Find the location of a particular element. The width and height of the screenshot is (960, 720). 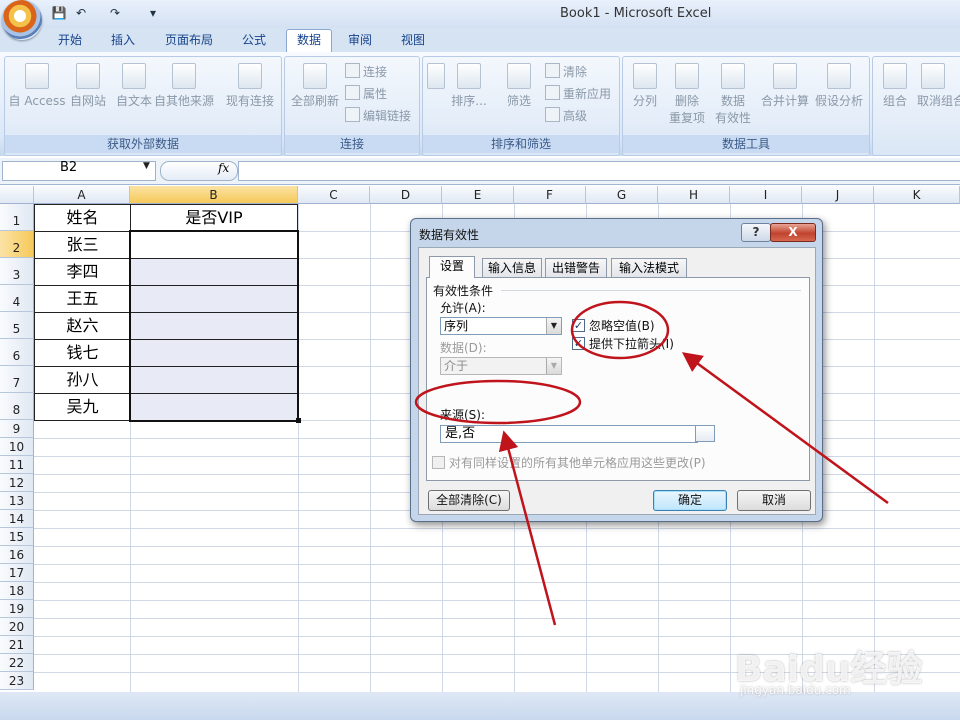

row-header-1: 1 is located at coordinates (17, 217).